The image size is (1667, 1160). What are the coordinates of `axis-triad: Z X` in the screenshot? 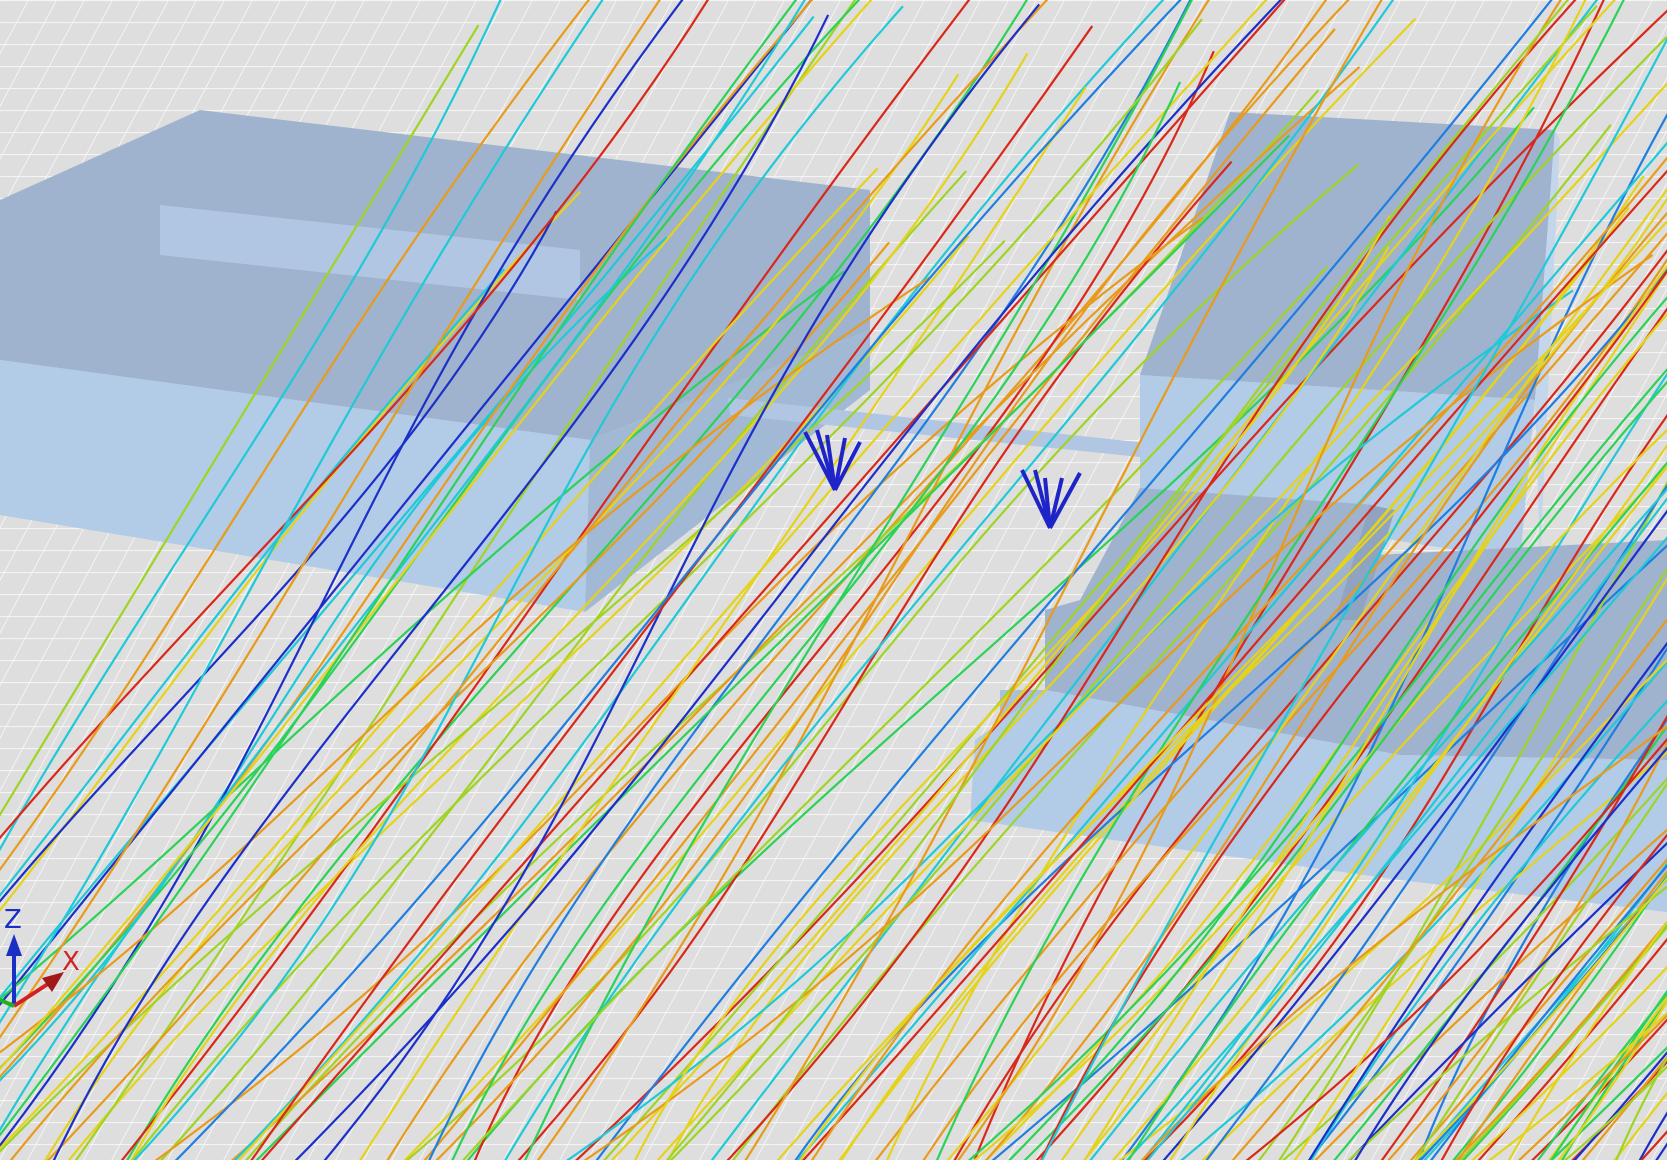 It's located at (40, 956).